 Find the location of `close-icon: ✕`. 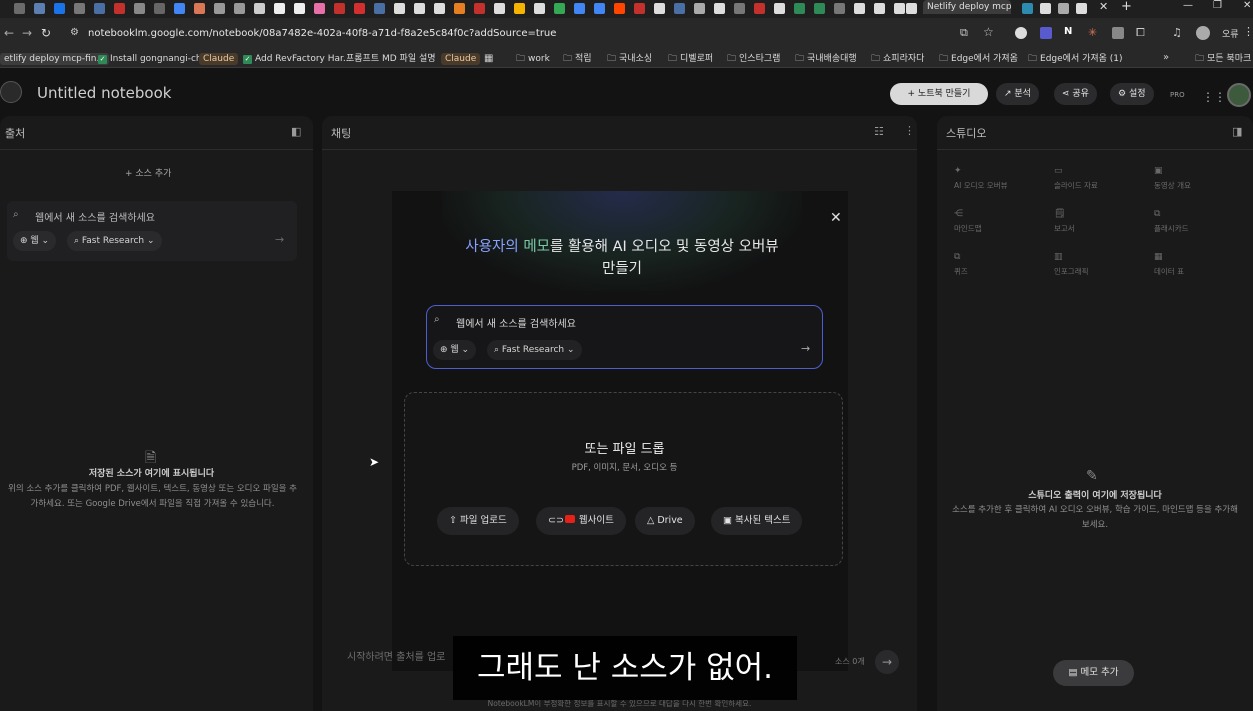

close-icon: ✕ is located at coordinates (836, 218).